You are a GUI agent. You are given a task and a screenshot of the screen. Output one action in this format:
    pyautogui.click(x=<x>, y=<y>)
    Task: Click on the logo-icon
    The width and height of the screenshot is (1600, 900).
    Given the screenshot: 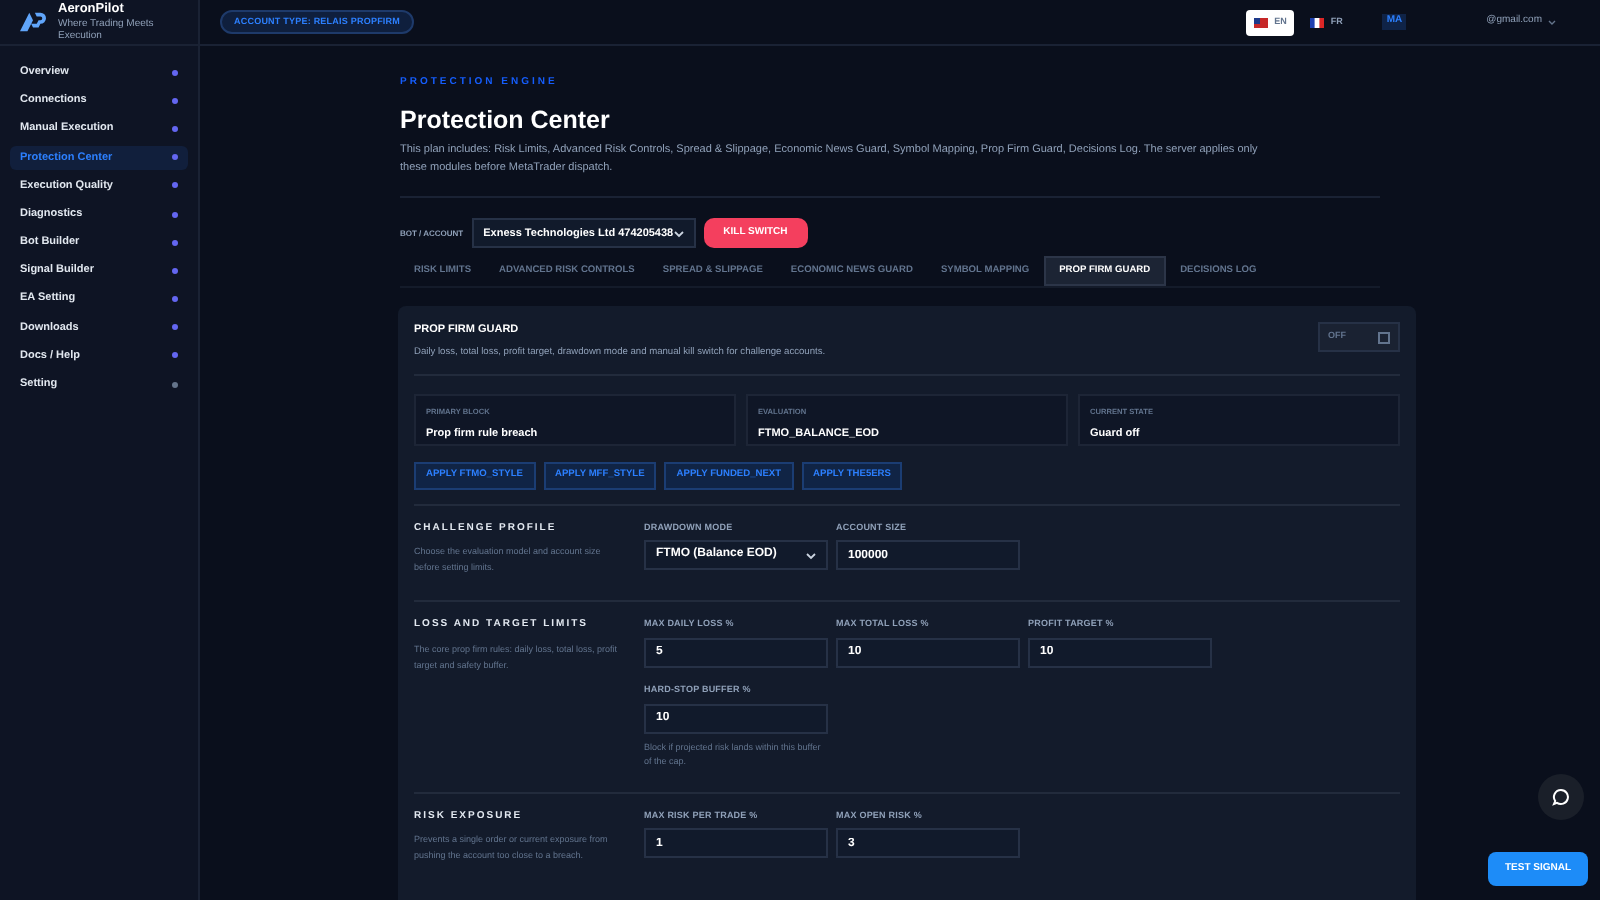 What is the action you would take?
    pyautogui.click(x=33, y=22)
    